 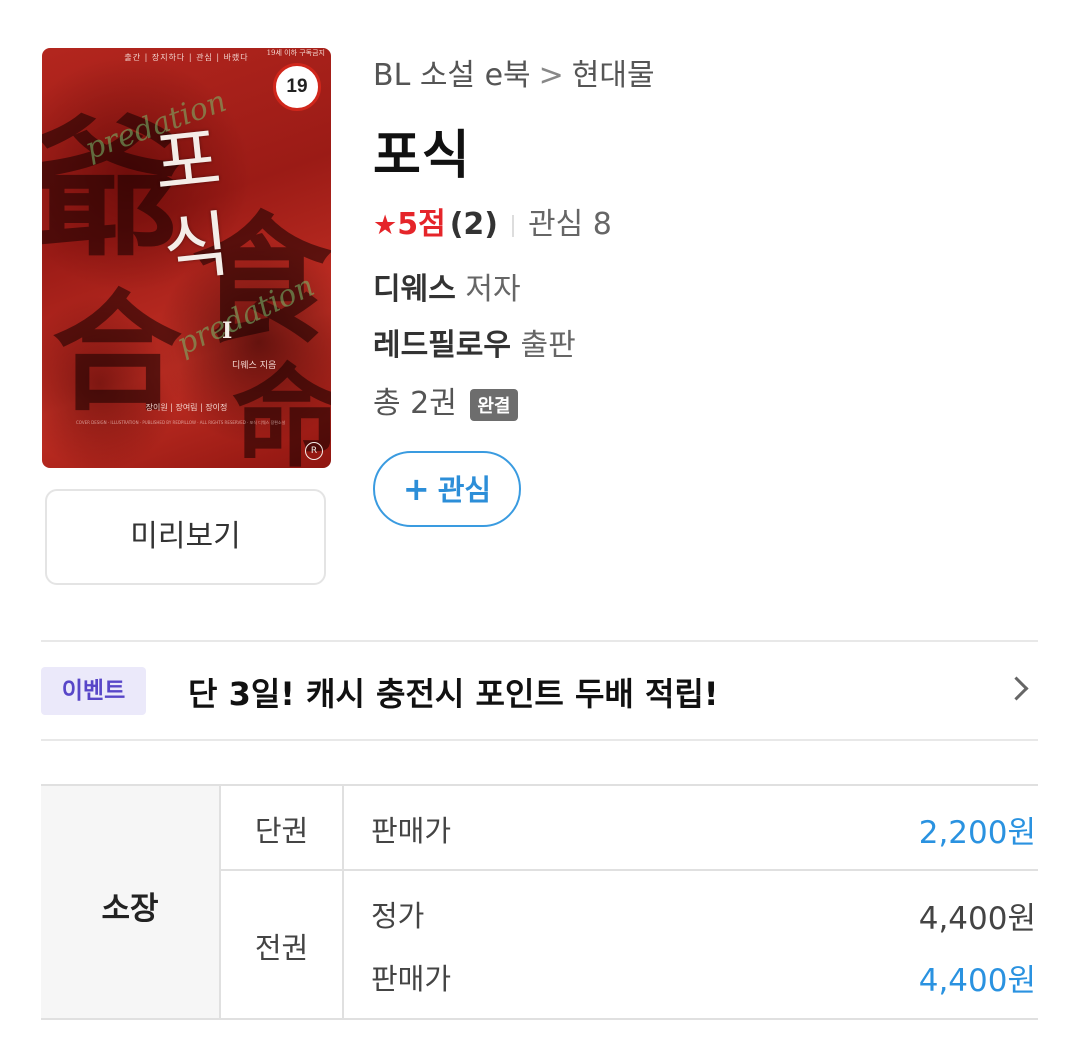 What do you see at coordinates (314, 451) in the screenshot?
I see `publisher-logo-icon: R` at bounding box center [314, 451].